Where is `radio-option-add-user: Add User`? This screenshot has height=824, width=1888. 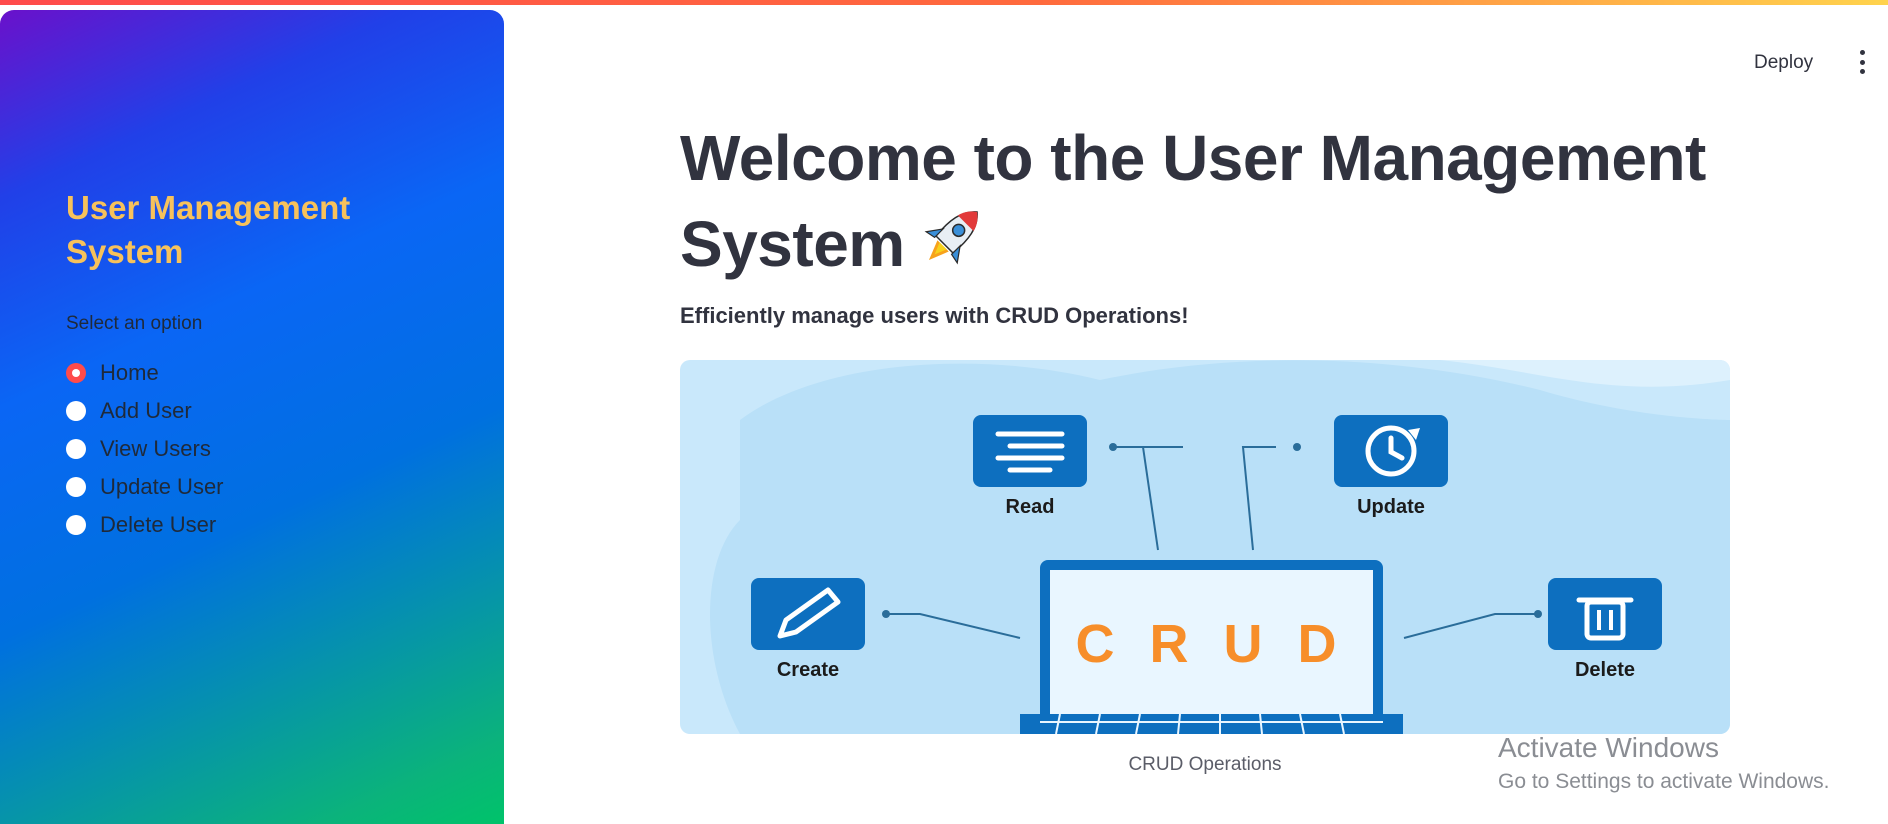
radio-option-add-user: Add User is located at coordinates (145, 411).